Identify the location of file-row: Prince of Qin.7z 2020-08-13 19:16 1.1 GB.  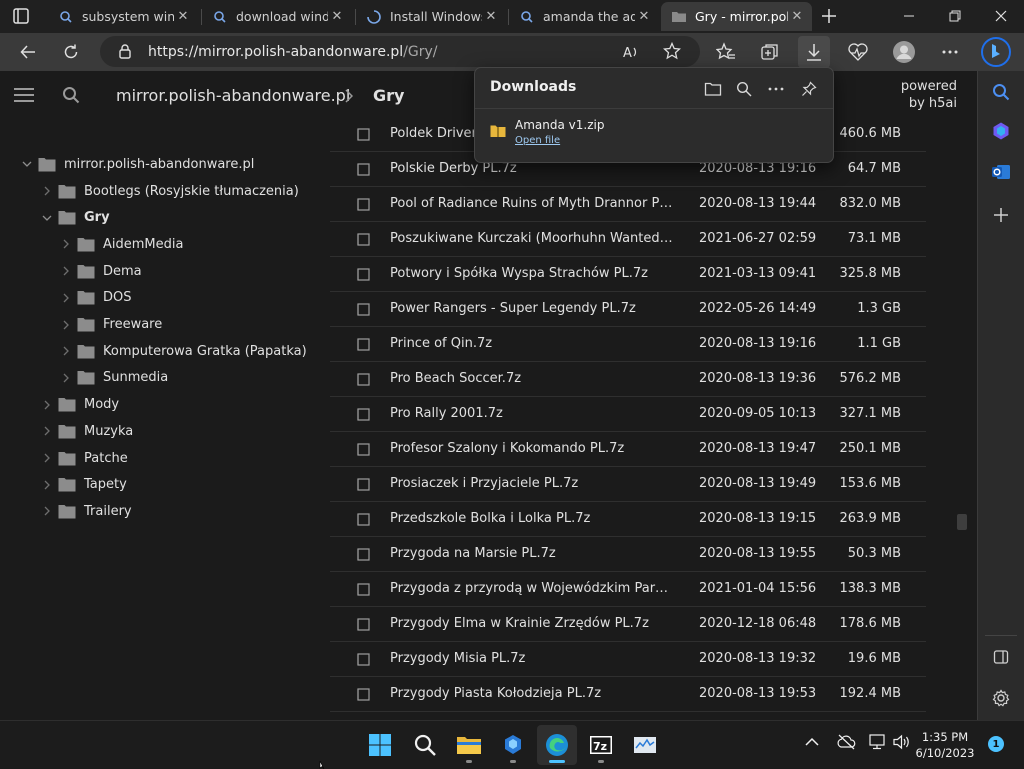
(628, 344).